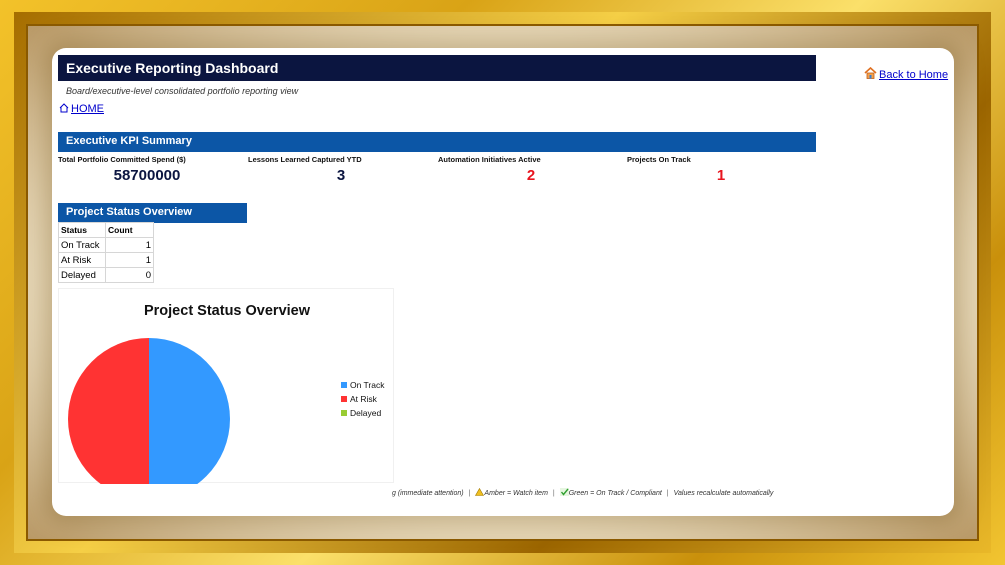 The height and width of the screenshot is (565, 1005). I want to click on table-row: Delayed 0, so click(106, 275).